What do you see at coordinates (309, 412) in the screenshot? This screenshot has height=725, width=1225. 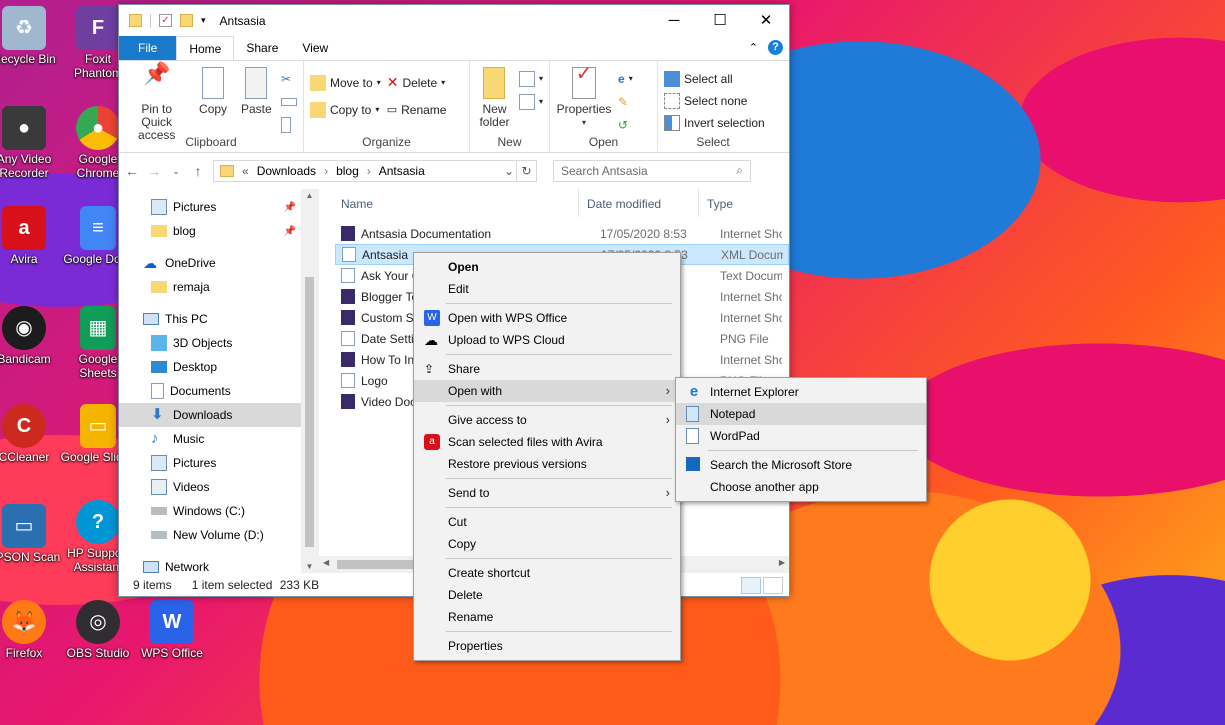 I see `nav-scrollbar-thumb` at bounding box center [309, 412].